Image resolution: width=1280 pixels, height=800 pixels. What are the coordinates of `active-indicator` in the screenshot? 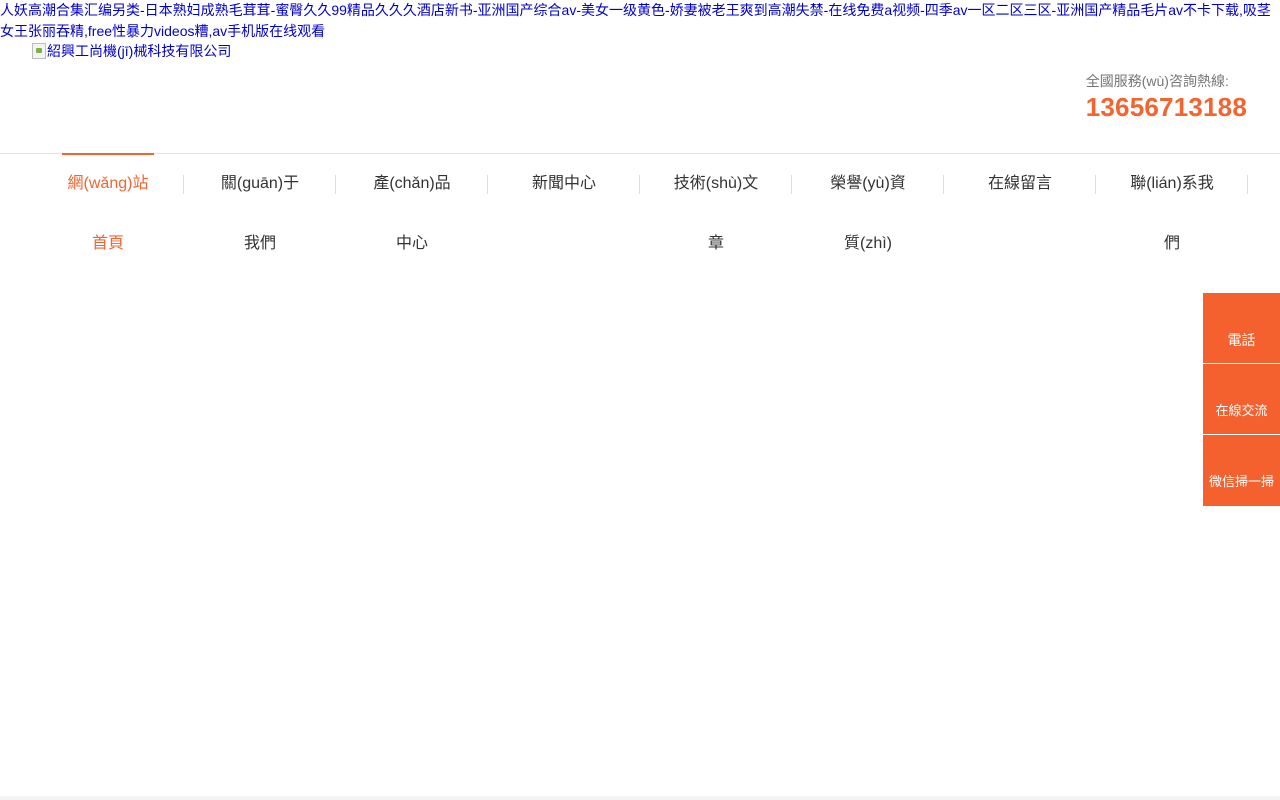 It's located at (108, 154).